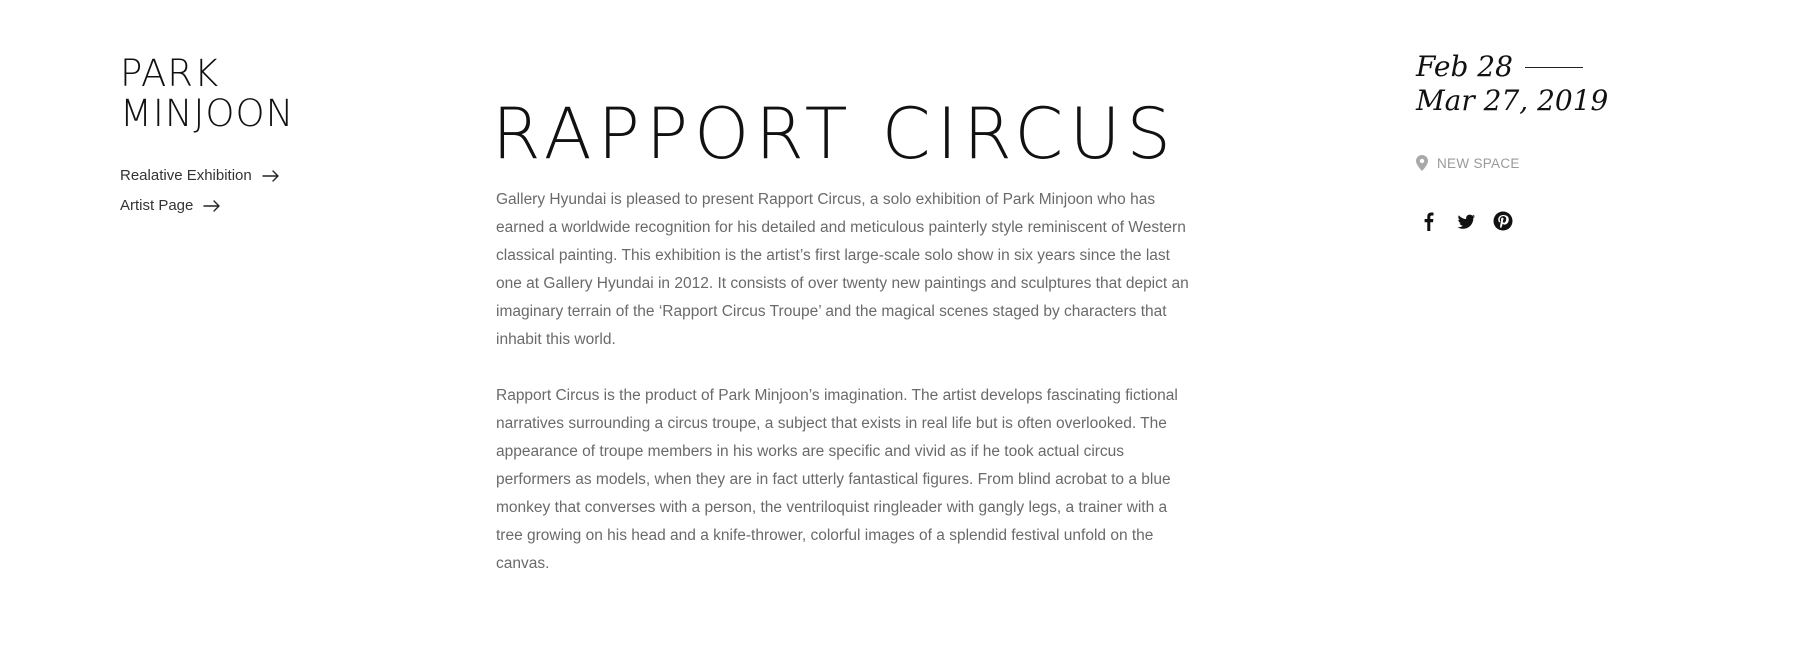 This screenshot has width=1800, height=672. Describe the element at coordinates (207, 113) in the screenshot. I see `artist-name-line2: MINJOON` at that location.